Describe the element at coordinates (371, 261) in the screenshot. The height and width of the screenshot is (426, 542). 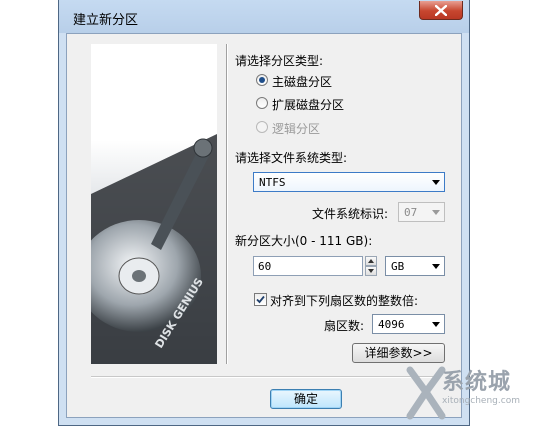
I see `stepper-up-icon` at that location.